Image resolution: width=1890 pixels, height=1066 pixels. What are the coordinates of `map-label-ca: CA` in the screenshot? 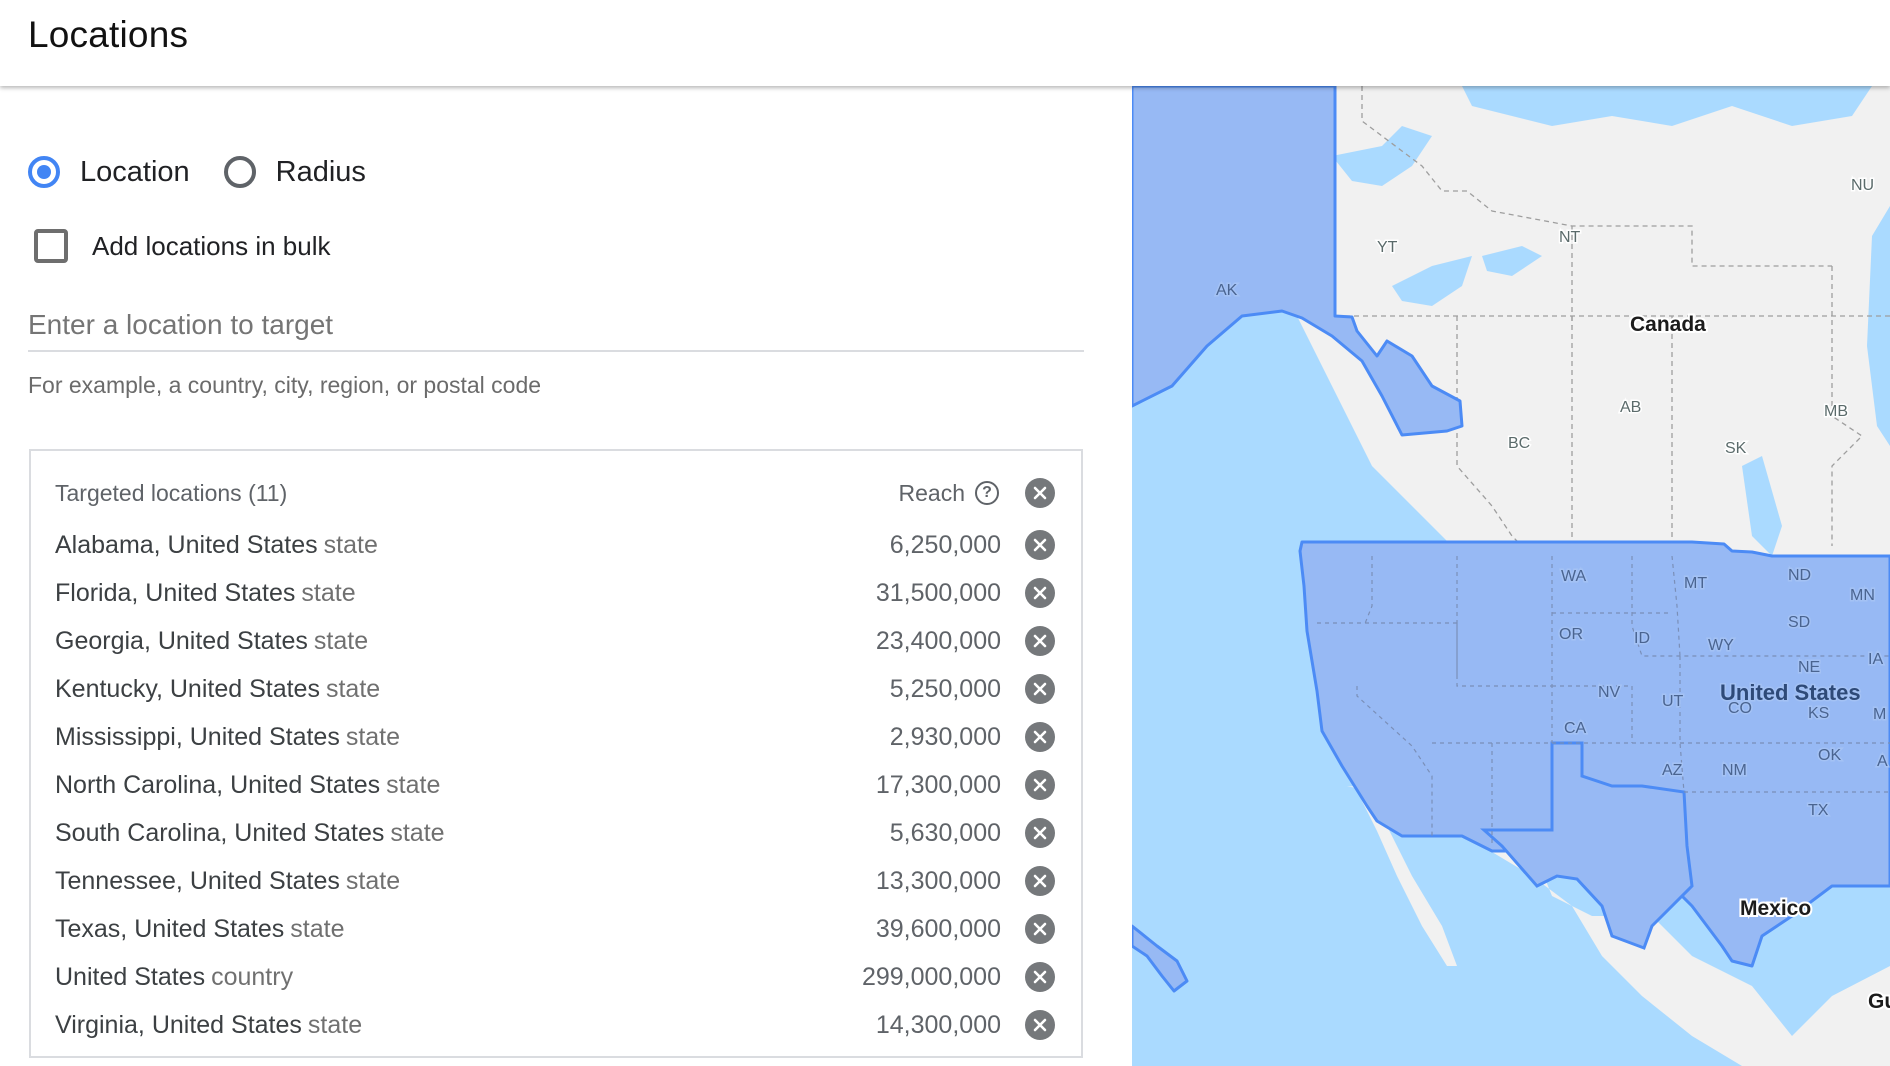 It's located at (1575, 728).